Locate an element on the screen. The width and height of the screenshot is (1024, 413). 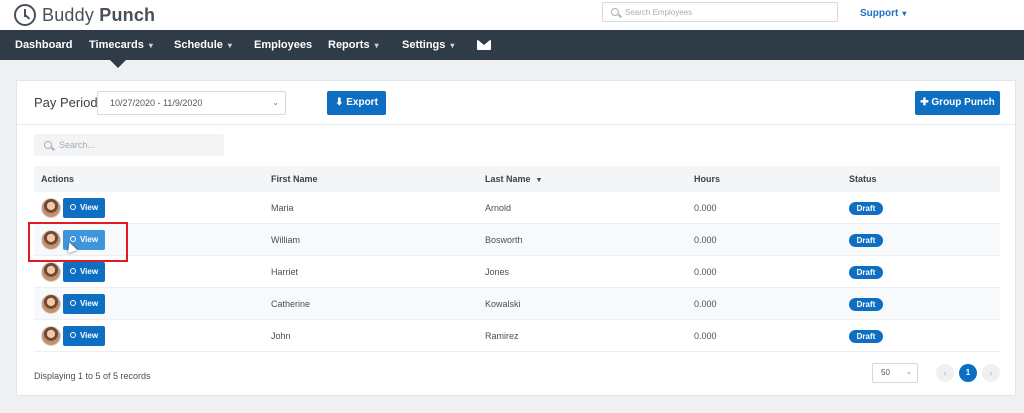
first-name-cell: Catherine is located at coordinates (291, 304).